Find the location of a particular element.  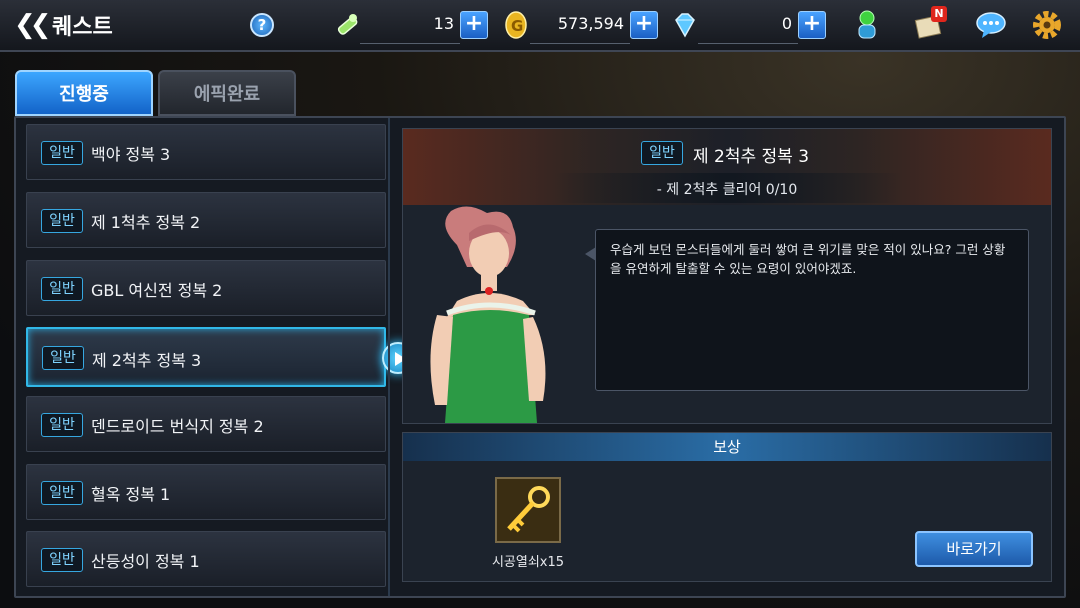

reward-item-label: 시공열쇠x15 is located at coordinates (528, 562).